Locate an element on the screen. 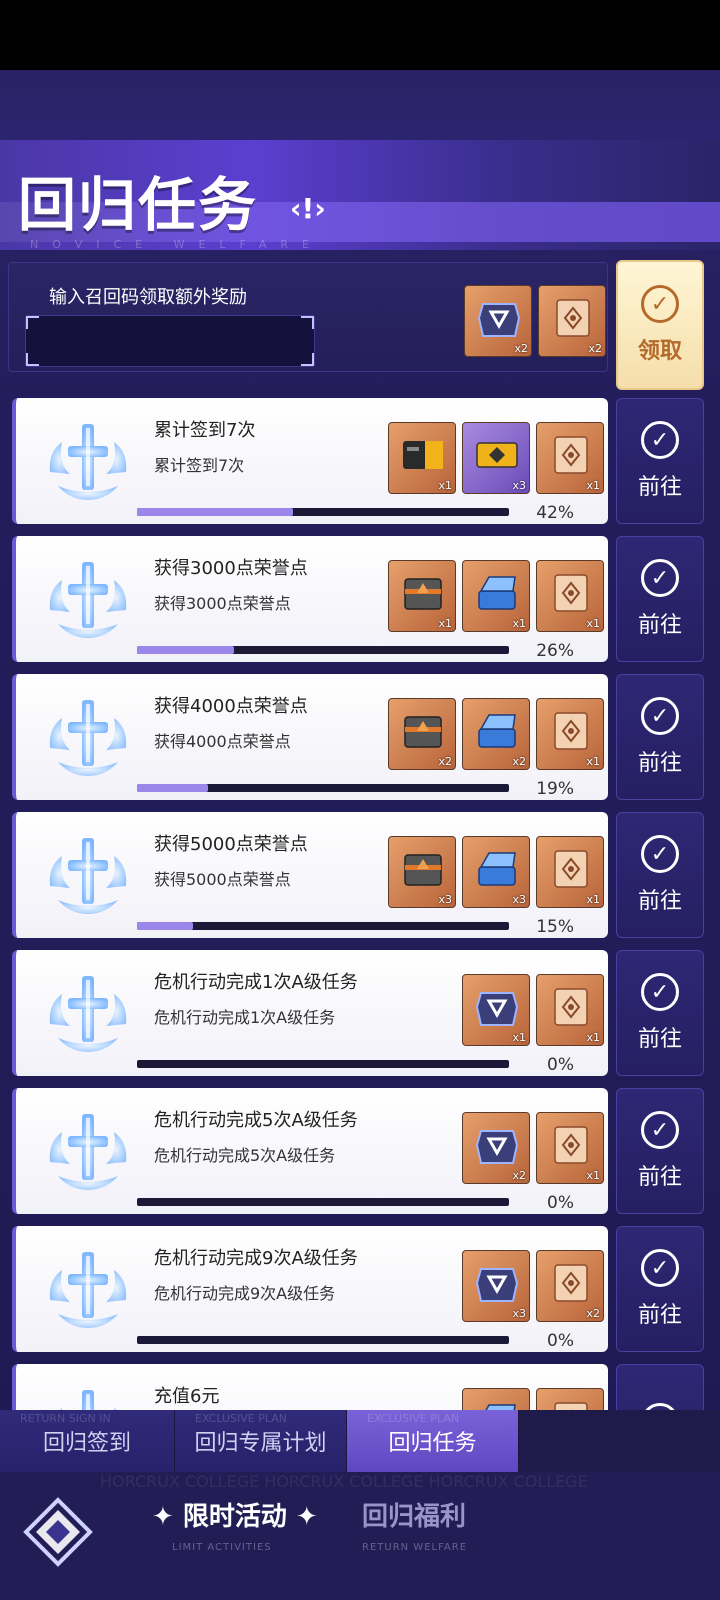 The height and width of the screenshot is (1600, 720). tab-label: 回归专属计划 is located at coordinates (260, 1443).